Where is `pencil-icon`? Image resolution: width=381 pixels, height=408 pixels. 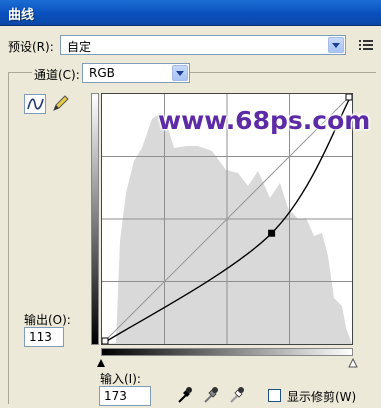 pencil-icon is located at coordinates (61, 103).